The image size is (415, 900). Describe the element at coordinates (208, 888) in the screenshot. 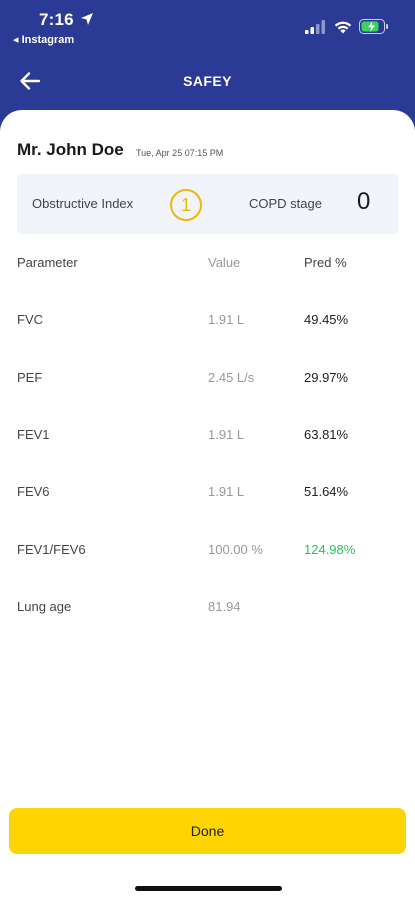

I see `home-indicator` at that location.